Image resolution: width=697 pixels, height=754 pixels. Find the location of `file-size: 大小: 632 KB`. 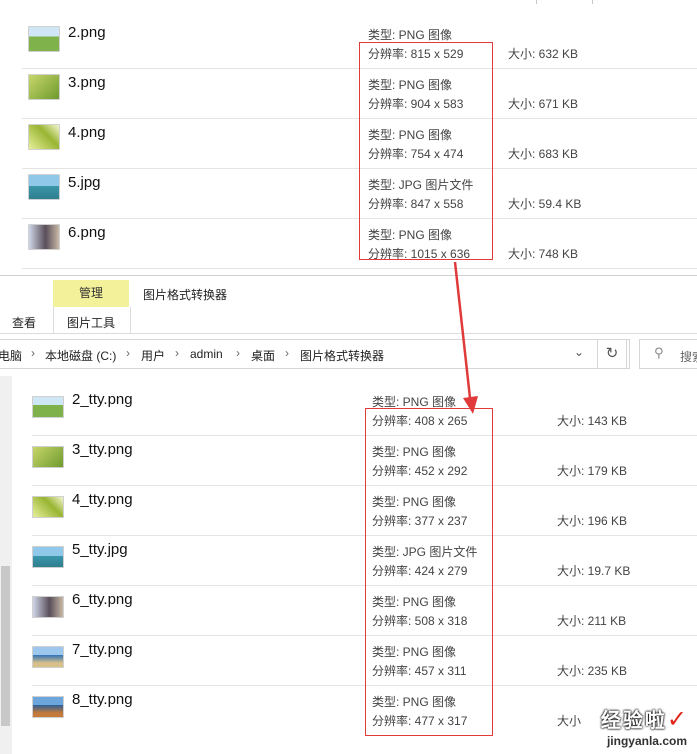

file-size: 大小: 632 KB is located at coordinates (543, 54).